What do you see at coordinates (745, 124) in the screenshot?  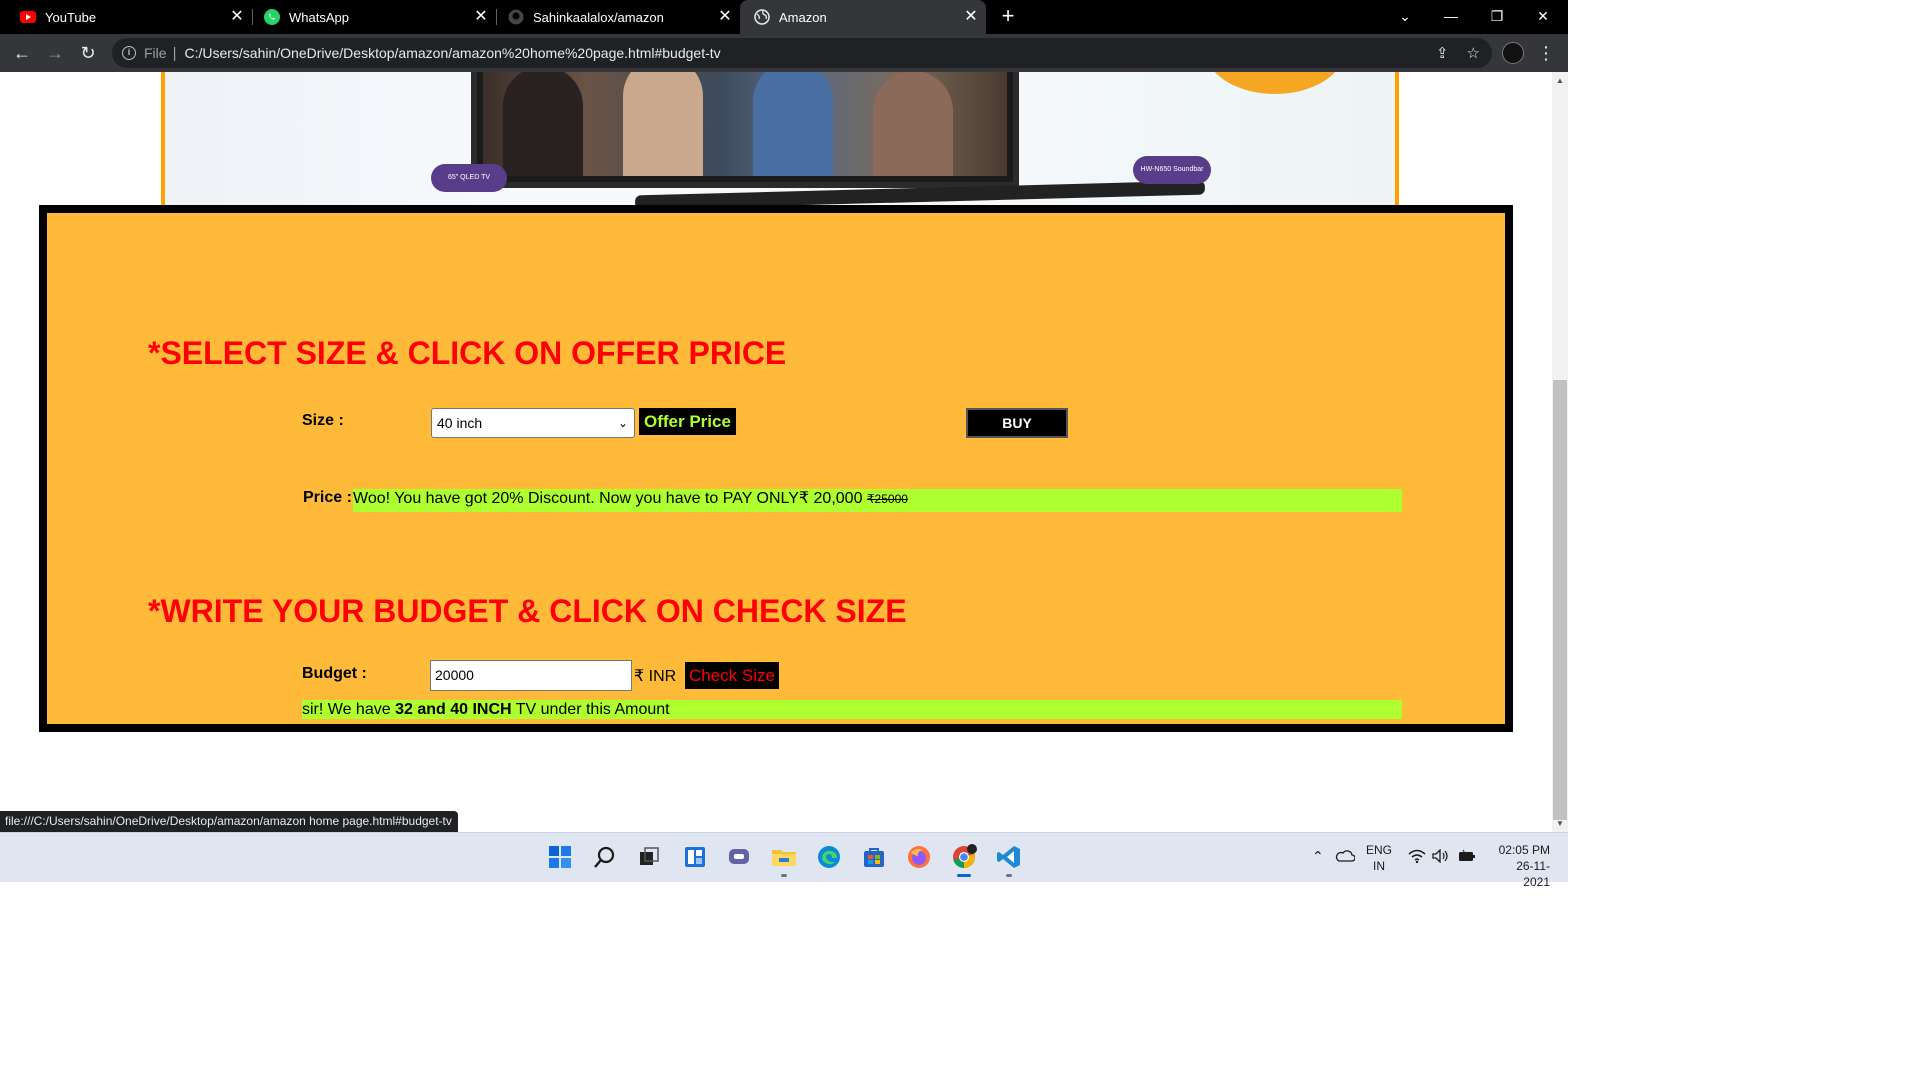 I see `tv-screen` at bounding box center [745, 124].